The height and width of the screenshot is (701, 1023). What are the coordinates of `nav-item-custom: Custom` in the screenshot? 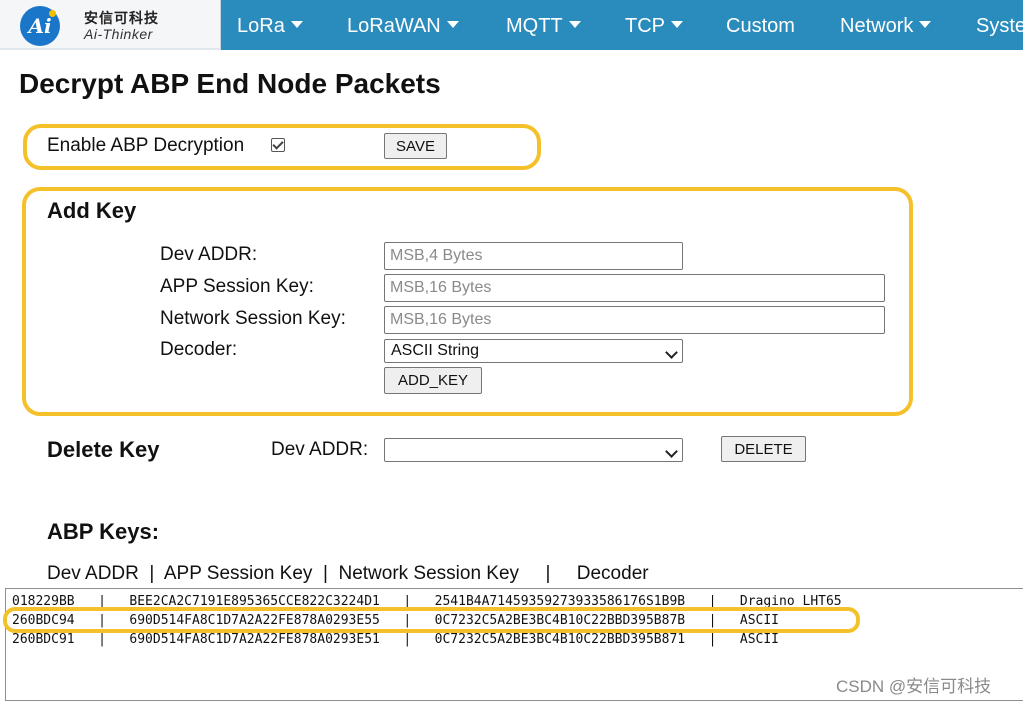 It's located at (760, 25).